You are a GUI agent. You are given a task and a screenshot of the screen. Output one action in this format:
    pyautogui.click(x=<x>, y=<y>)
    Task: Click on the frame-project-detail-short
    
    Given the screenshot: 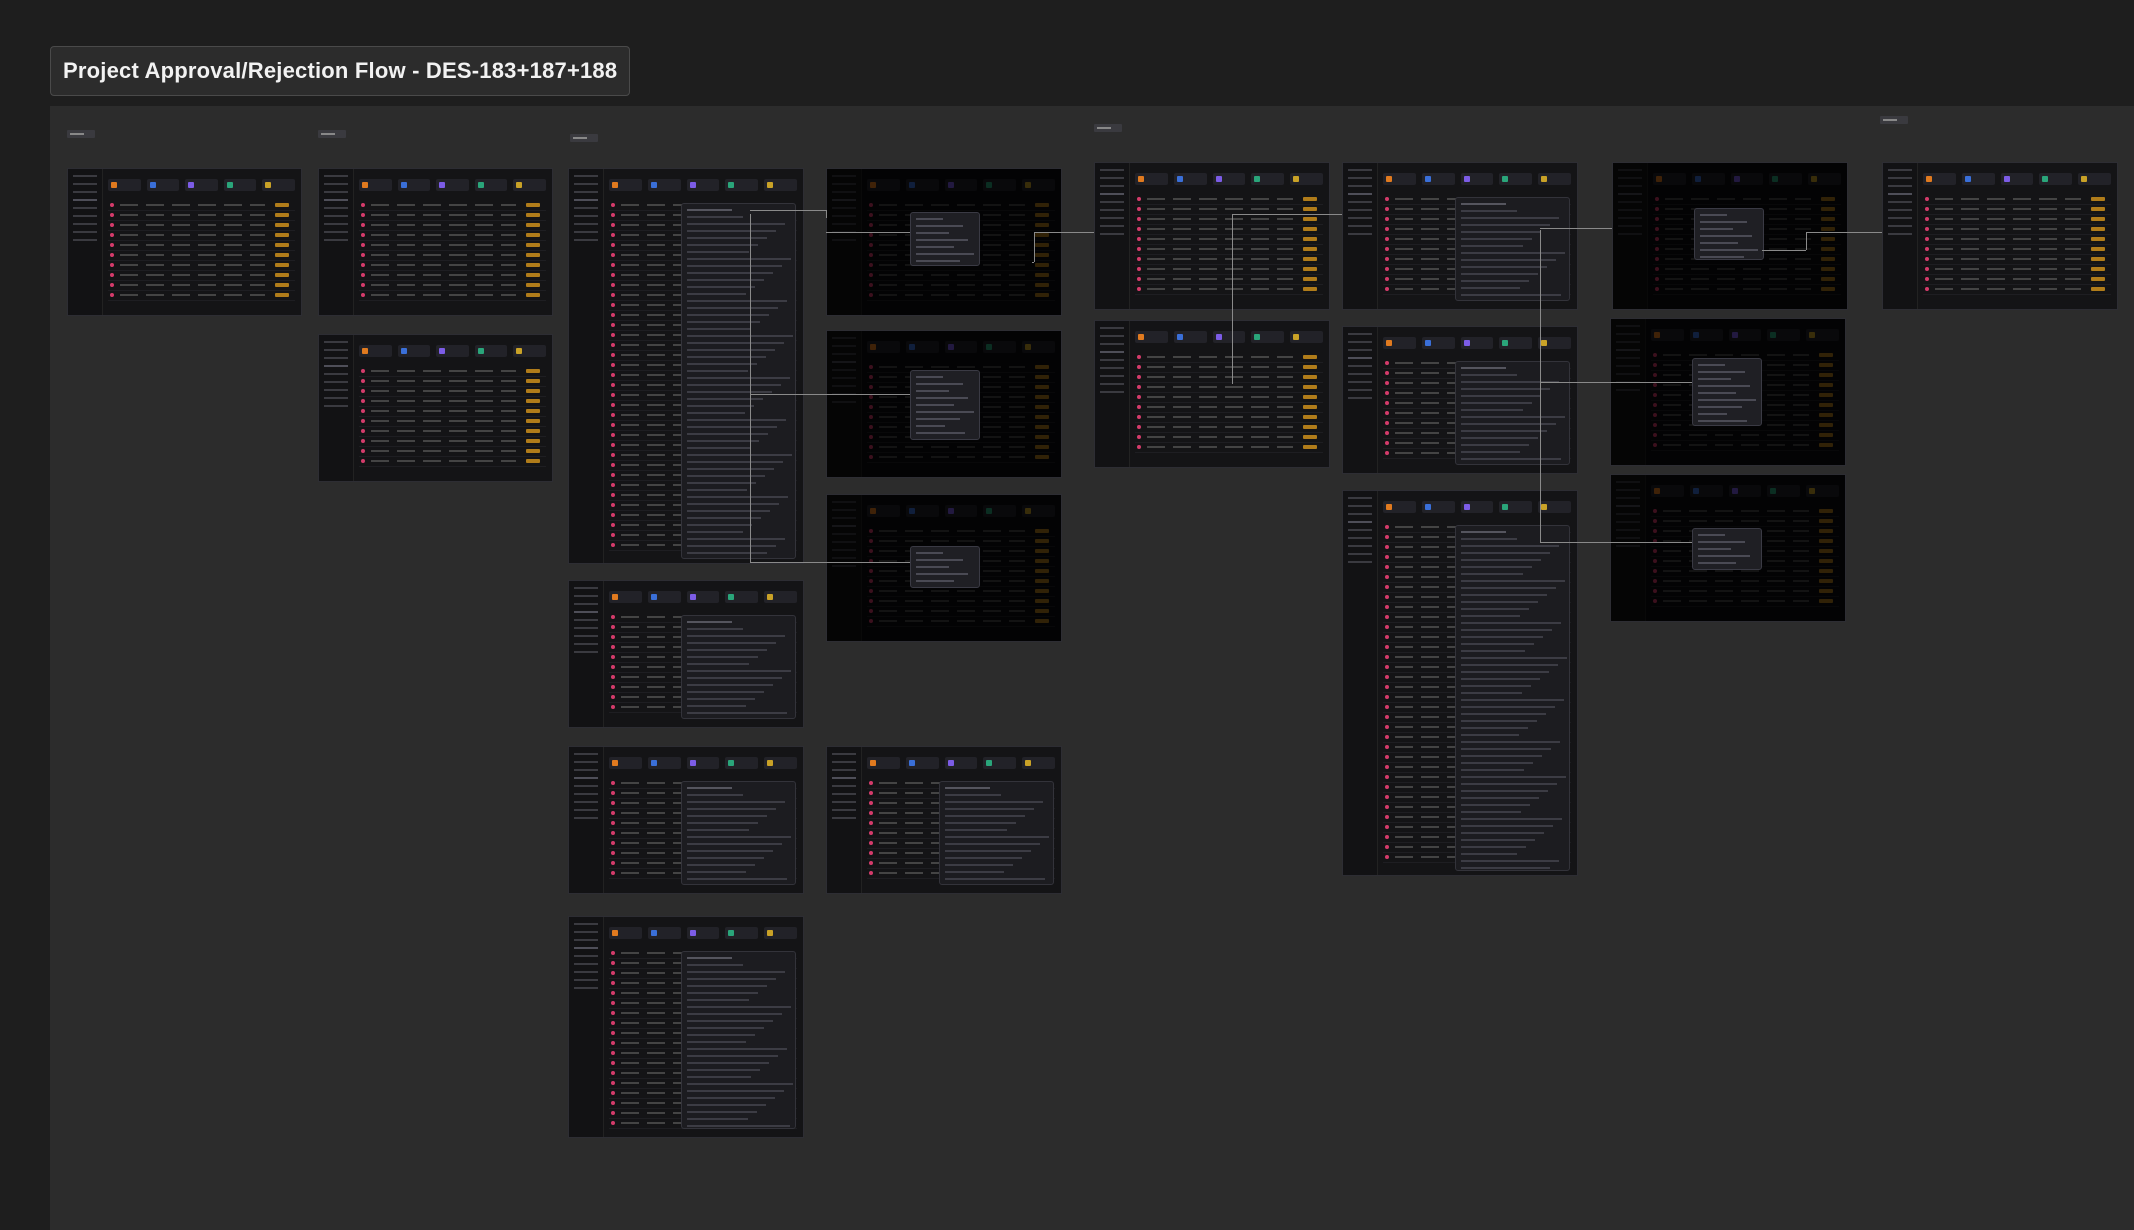 What is the action you would take?
    pyautogui.click(x=686, y=654)
    